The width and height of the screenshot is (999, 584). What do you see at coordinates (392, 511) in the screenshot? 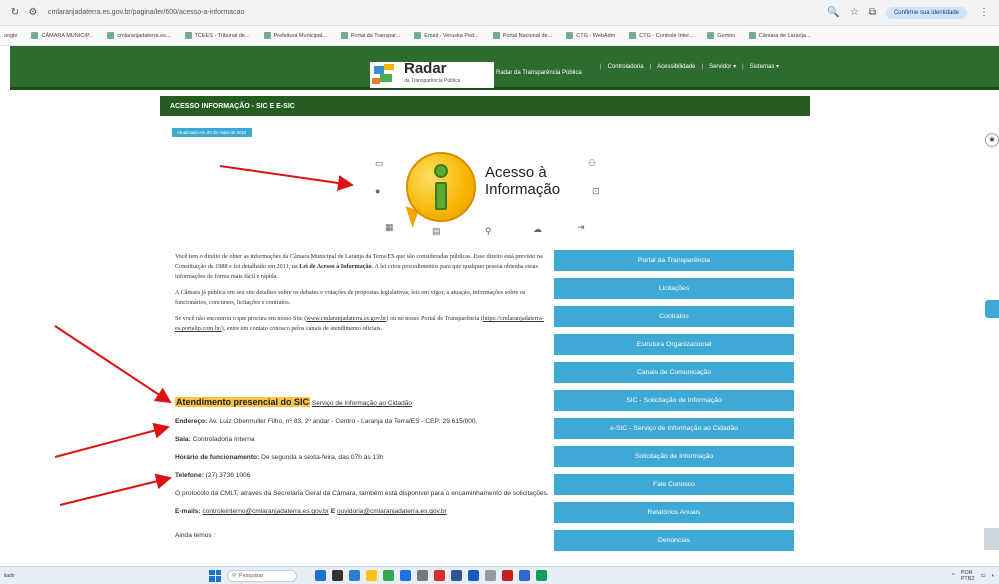
I see `email-link: ouvidoria@cmlaranjadaterra.es.gov.br` at bounding box center [392, 511].